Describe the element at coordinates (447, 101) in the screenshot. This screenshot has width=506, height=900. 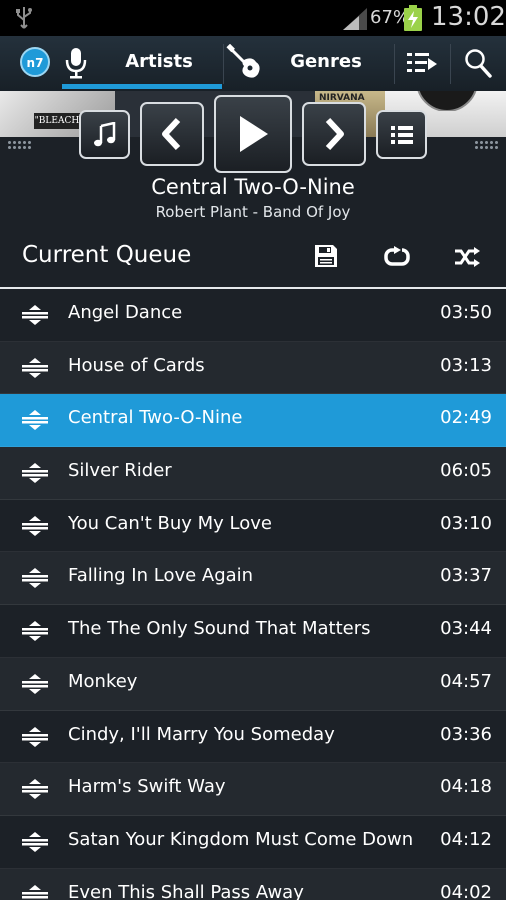
I see `vinyl-record-icon` at that location.